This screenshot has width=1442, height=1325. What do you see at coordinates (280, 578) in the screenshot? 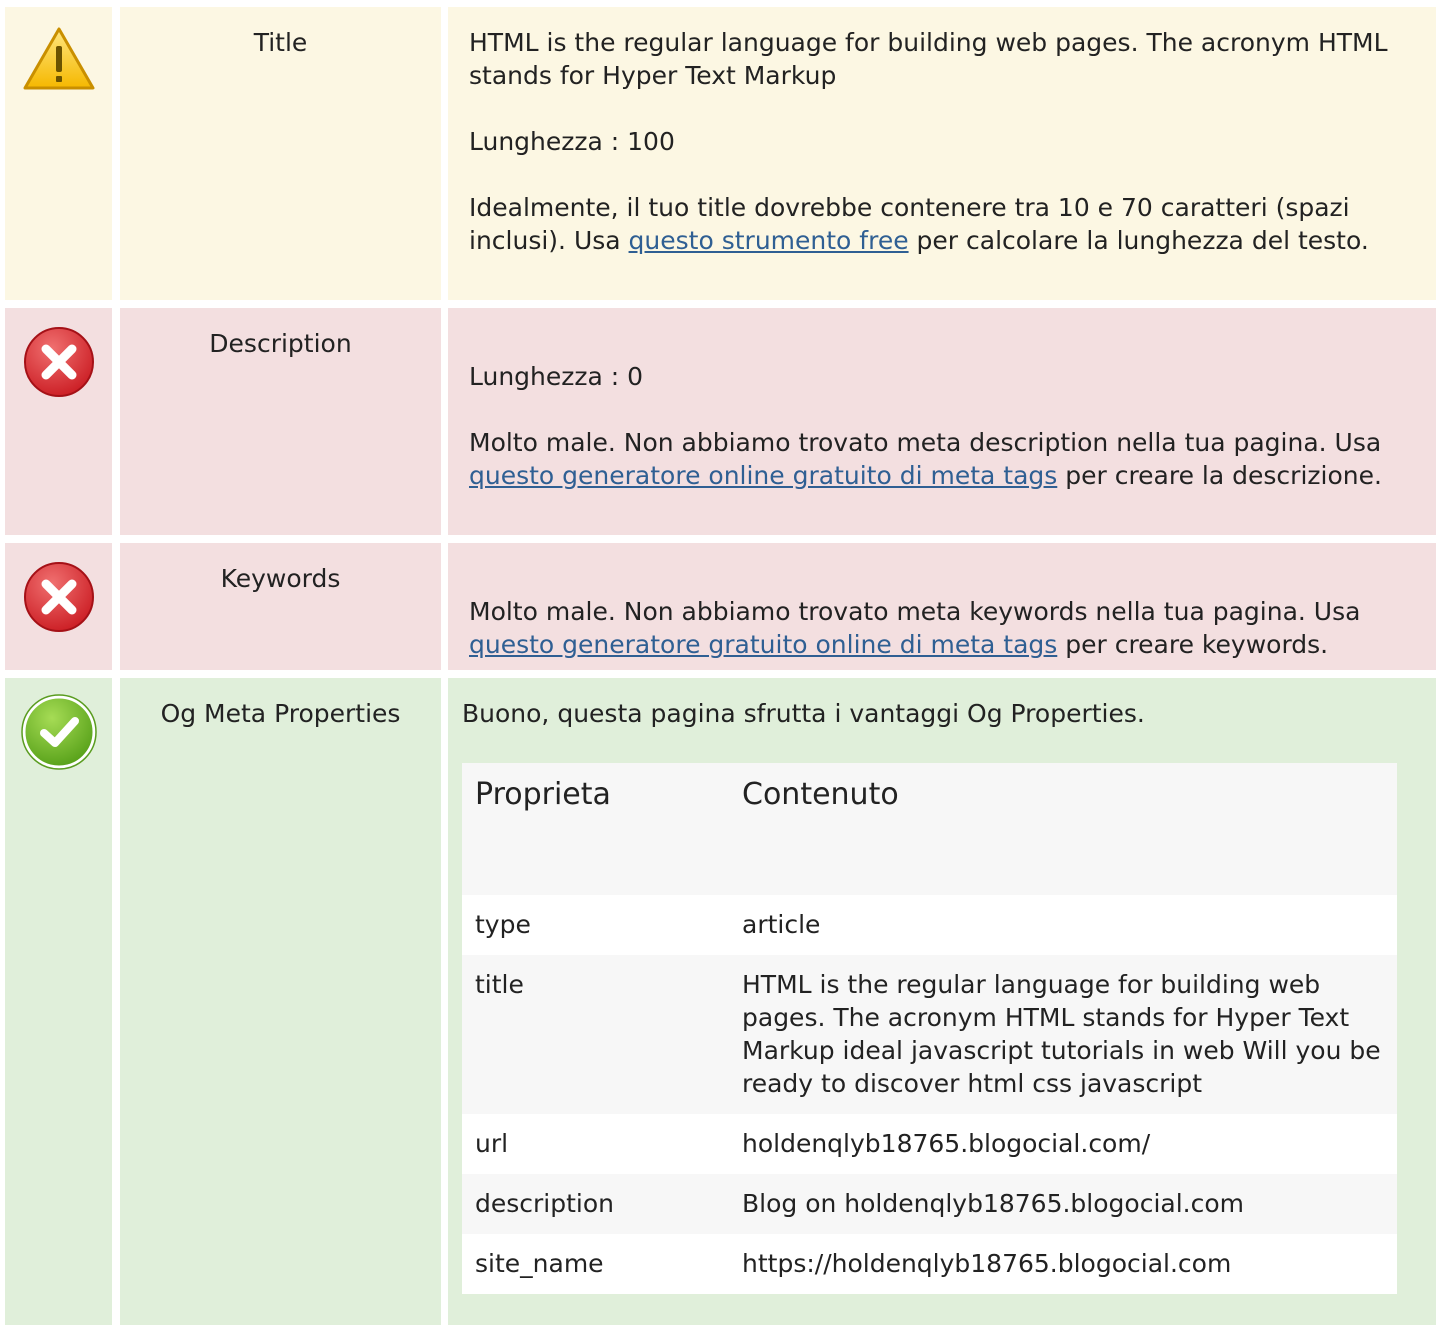
I see `keywords-label: Keywords` at bounding box center [280, 578].